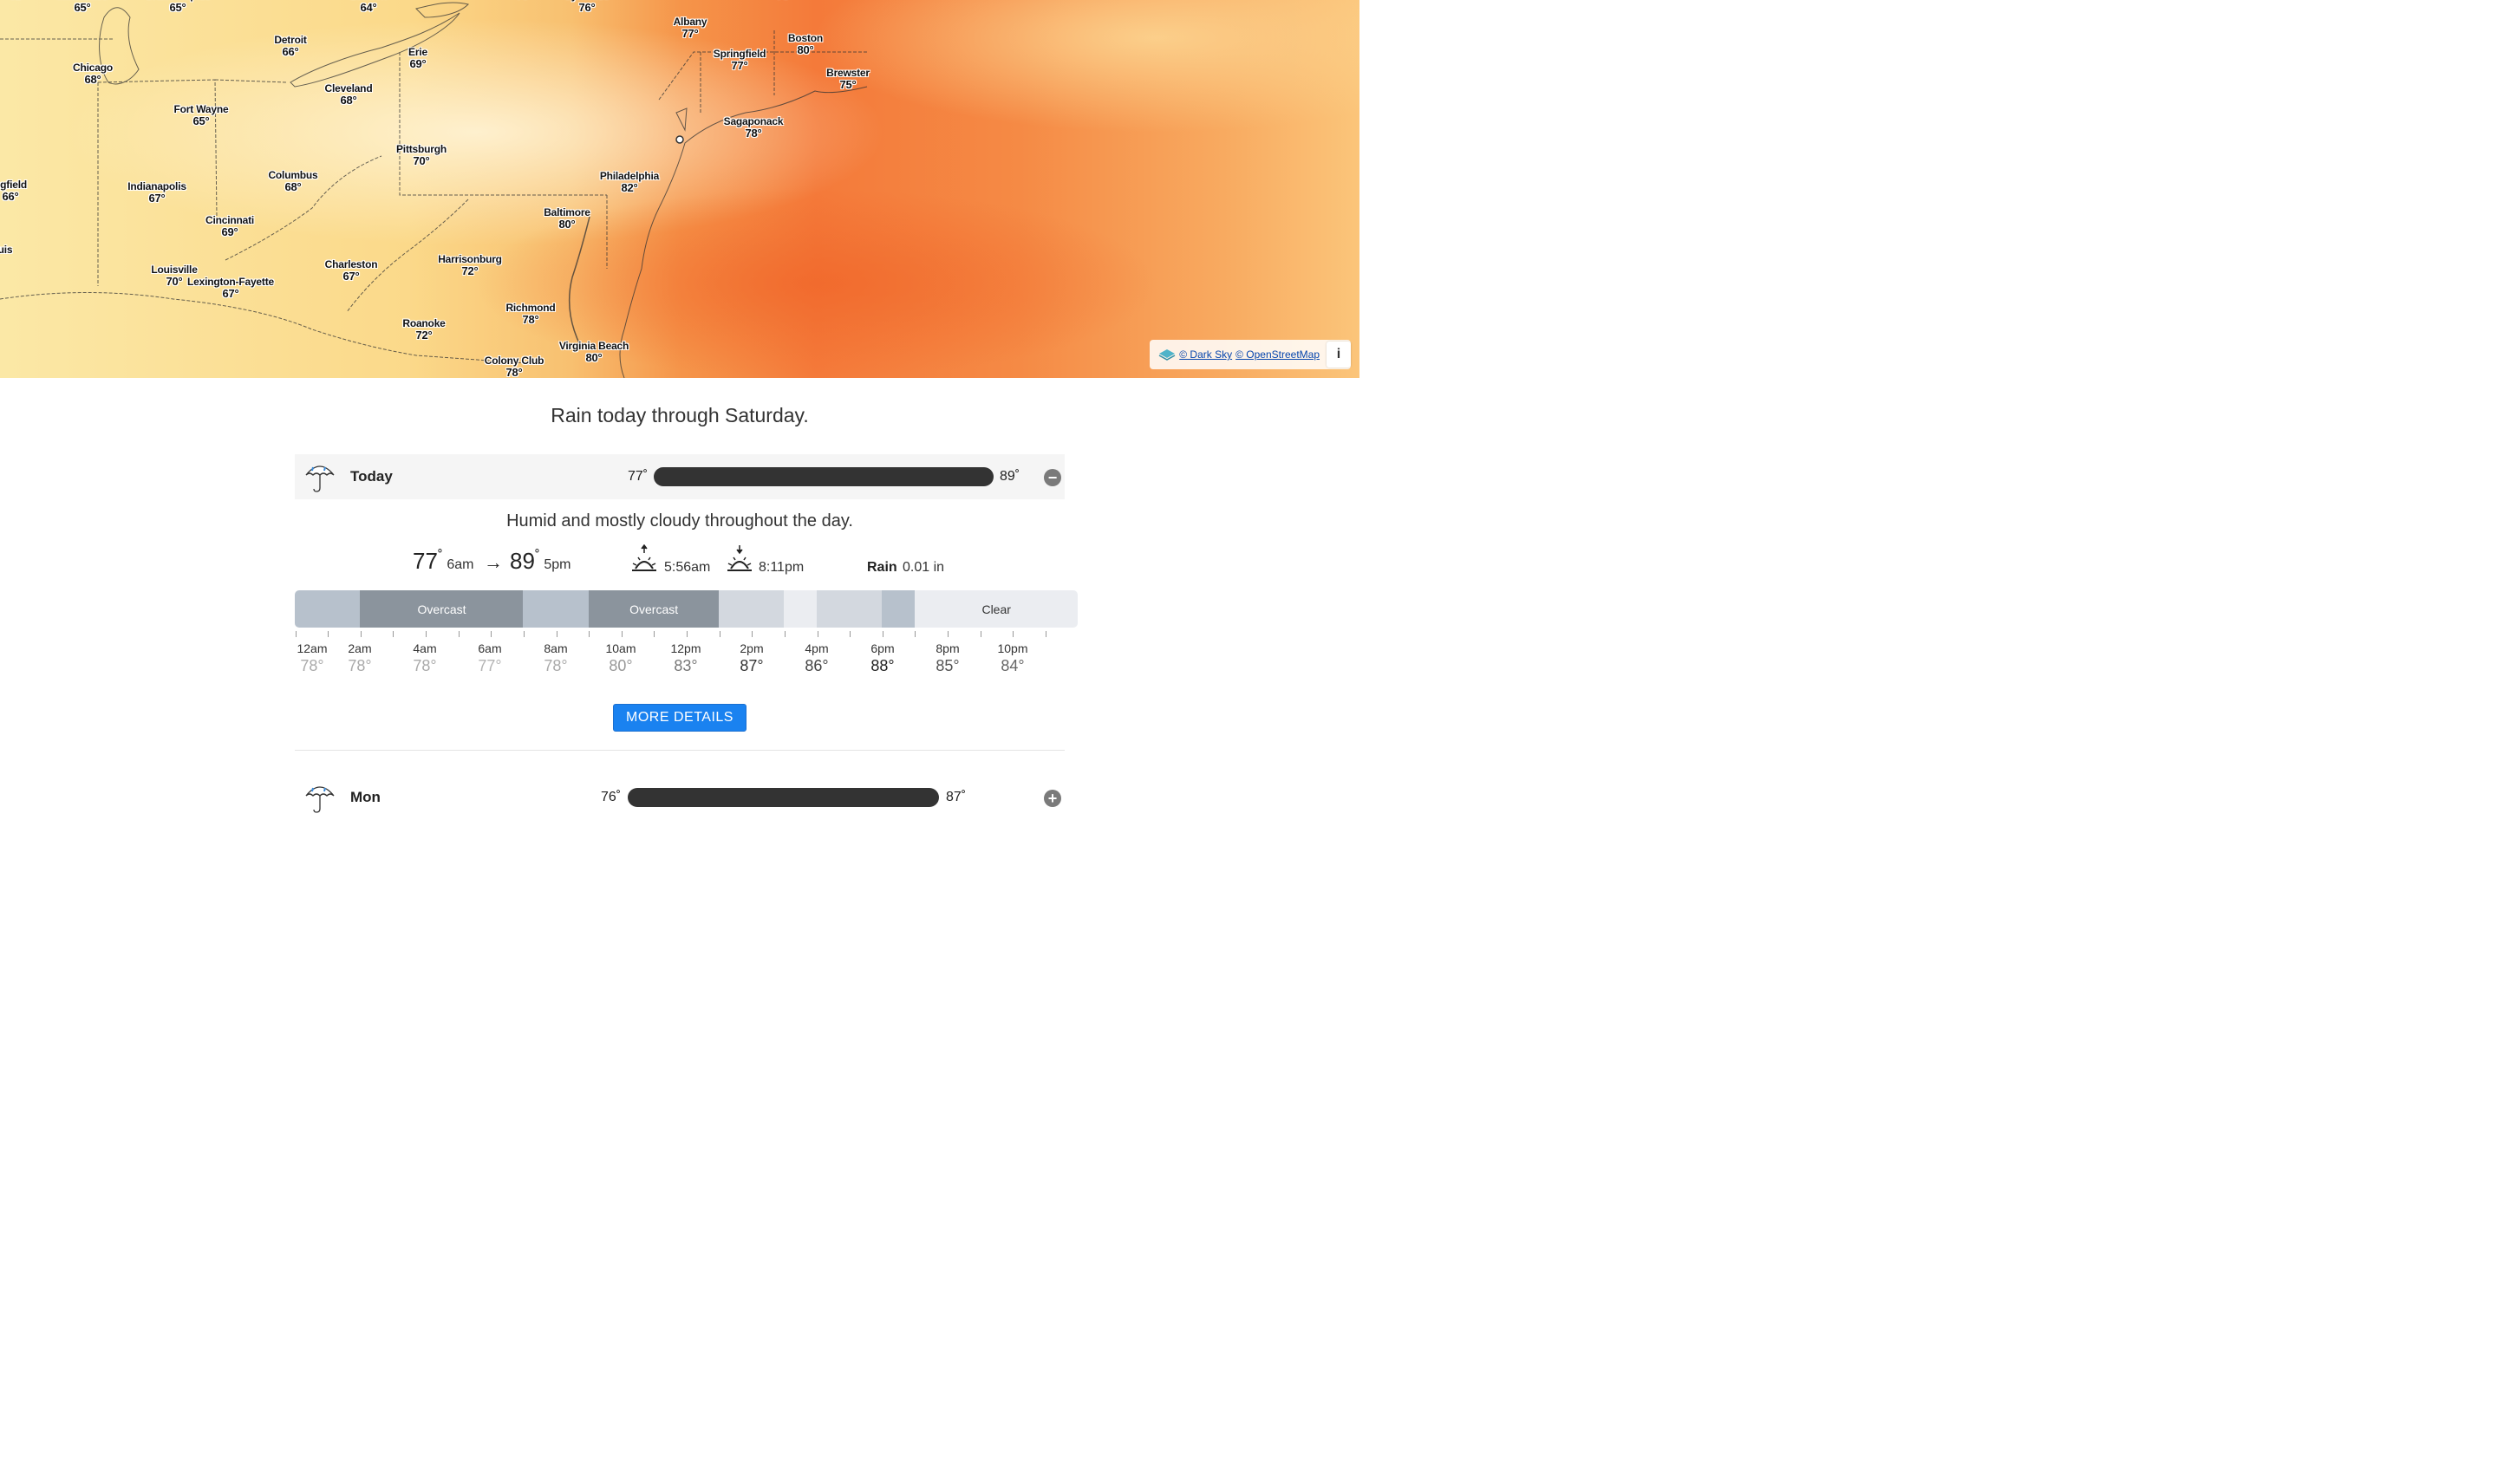 The image size is (2497, 1484). Describe the element at coordinates (948, 648) in the screenshot. I see `hour-label: 8pm` at that location.